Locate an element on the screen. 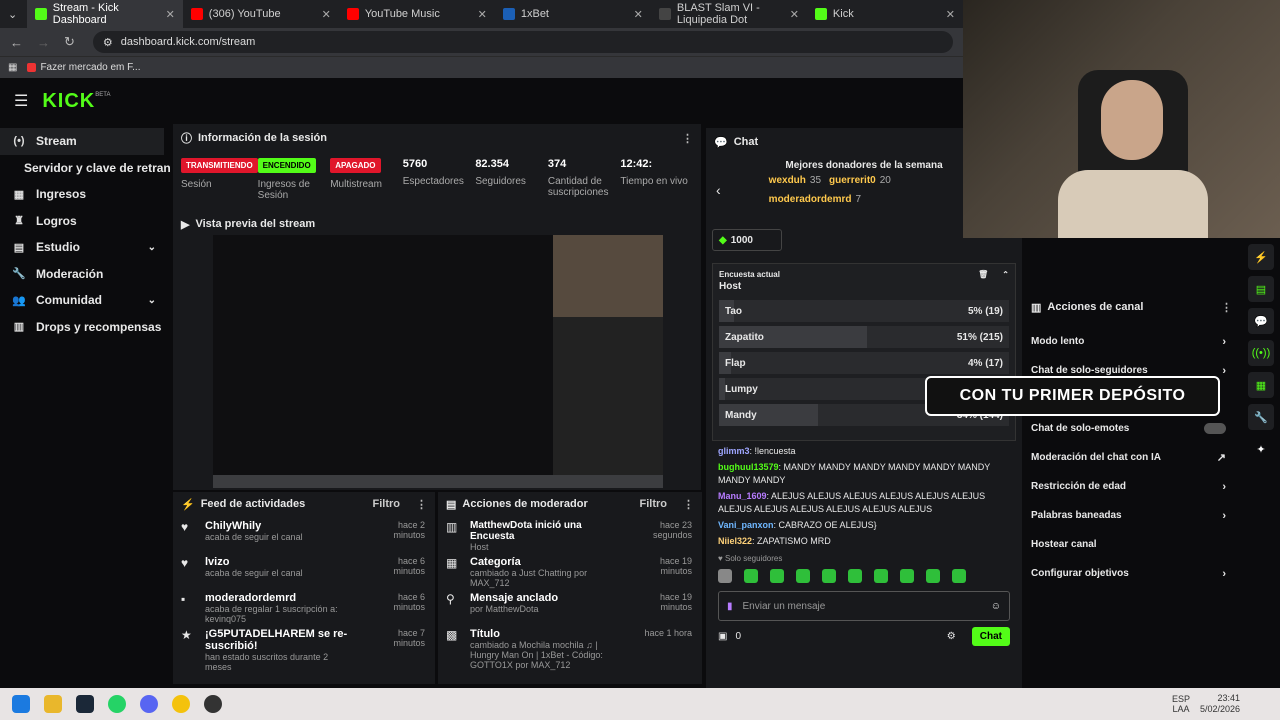  sidebar-item: ▥ Drops y recompensas is located at coordinates (85, 327).